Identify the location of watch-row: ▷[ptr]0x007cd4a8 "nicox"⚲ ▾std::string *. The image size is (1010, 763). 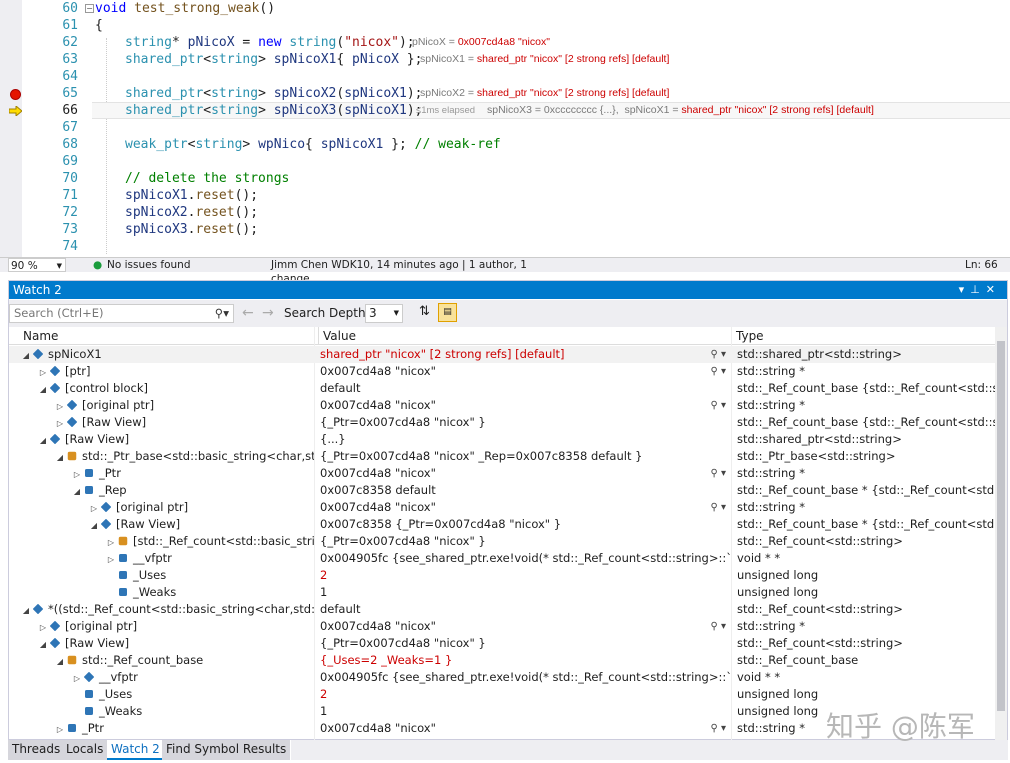
(502, 371).